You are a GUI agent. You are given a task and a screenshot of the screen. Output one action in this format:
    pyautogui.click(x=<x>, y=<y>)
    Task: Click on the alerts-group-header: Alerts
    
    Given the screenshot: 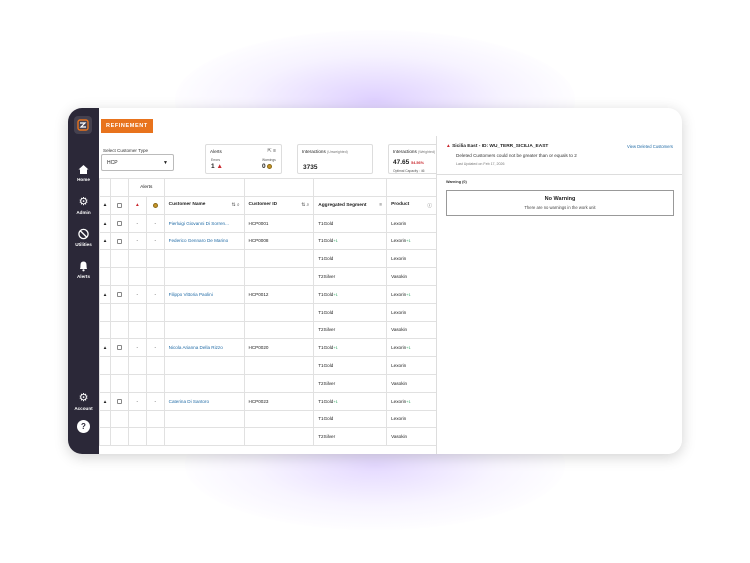 What is the action you would take?
    pyautogui.click(x=146, y=187)
    